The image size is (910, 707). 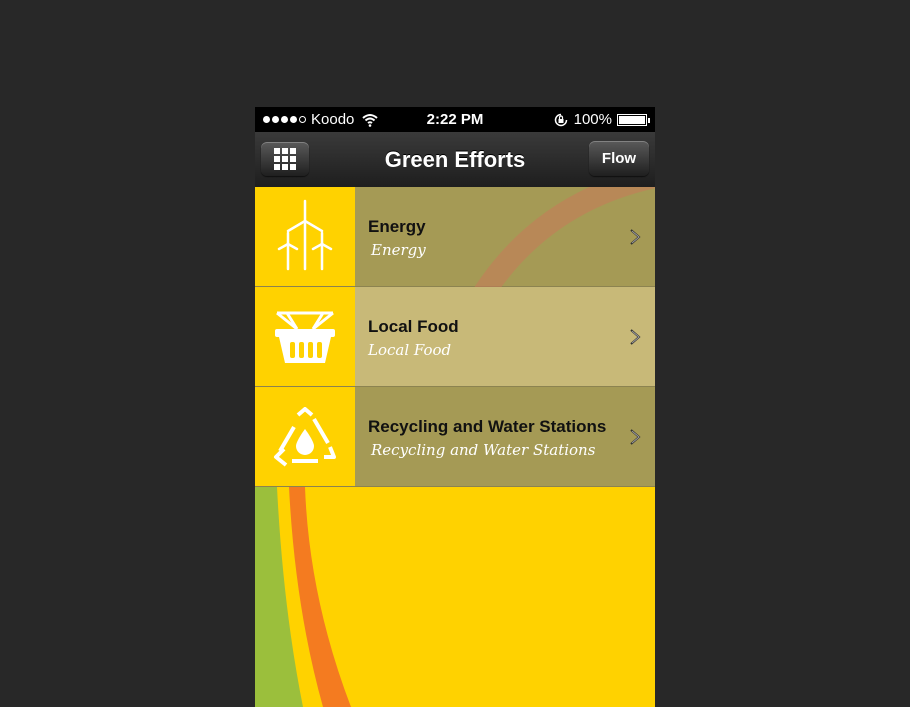 I want to click on wind-turbine-icon, so click(x=305, y=235).